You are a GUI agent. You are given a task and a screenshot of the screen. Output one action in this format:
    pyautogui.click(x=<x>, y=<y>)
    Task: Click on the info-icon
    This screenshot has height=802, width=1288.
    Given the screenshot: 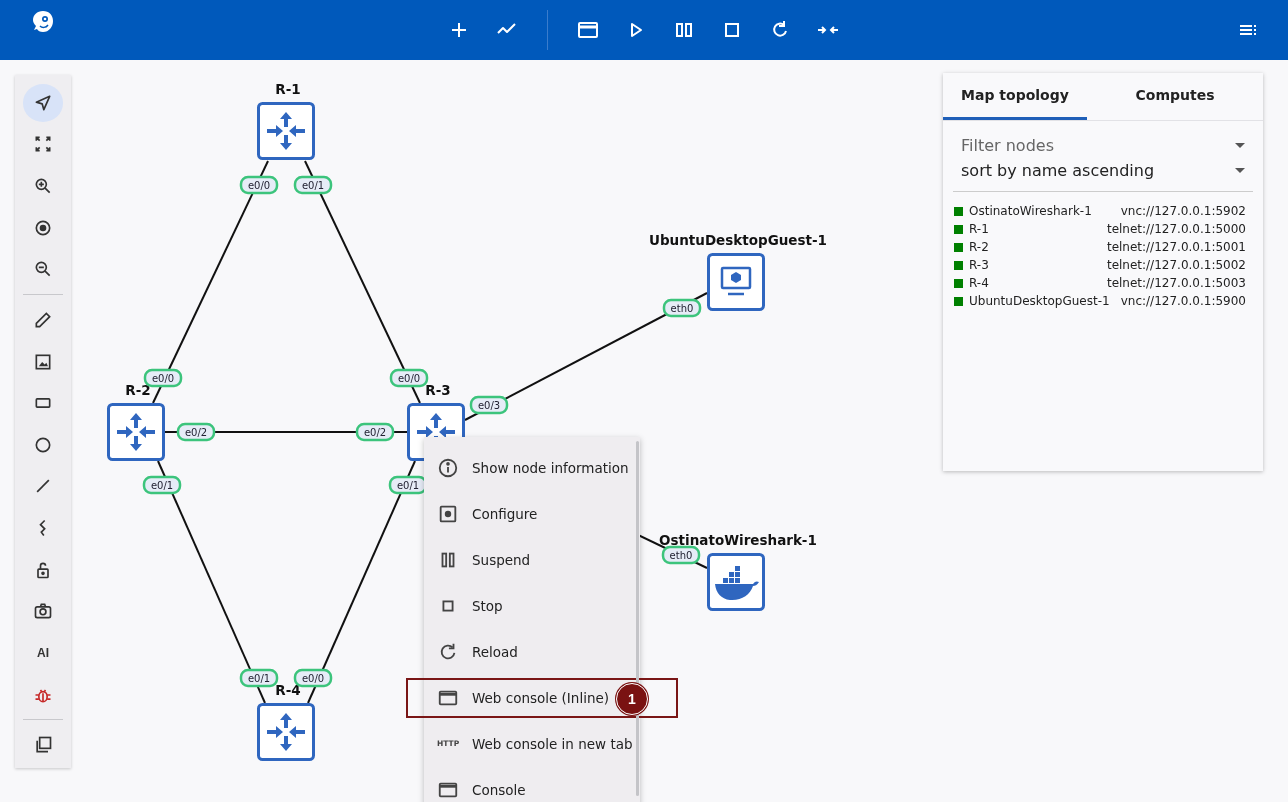 What is the action you would take?
    pyautogui.click(x=448, y=468)
    